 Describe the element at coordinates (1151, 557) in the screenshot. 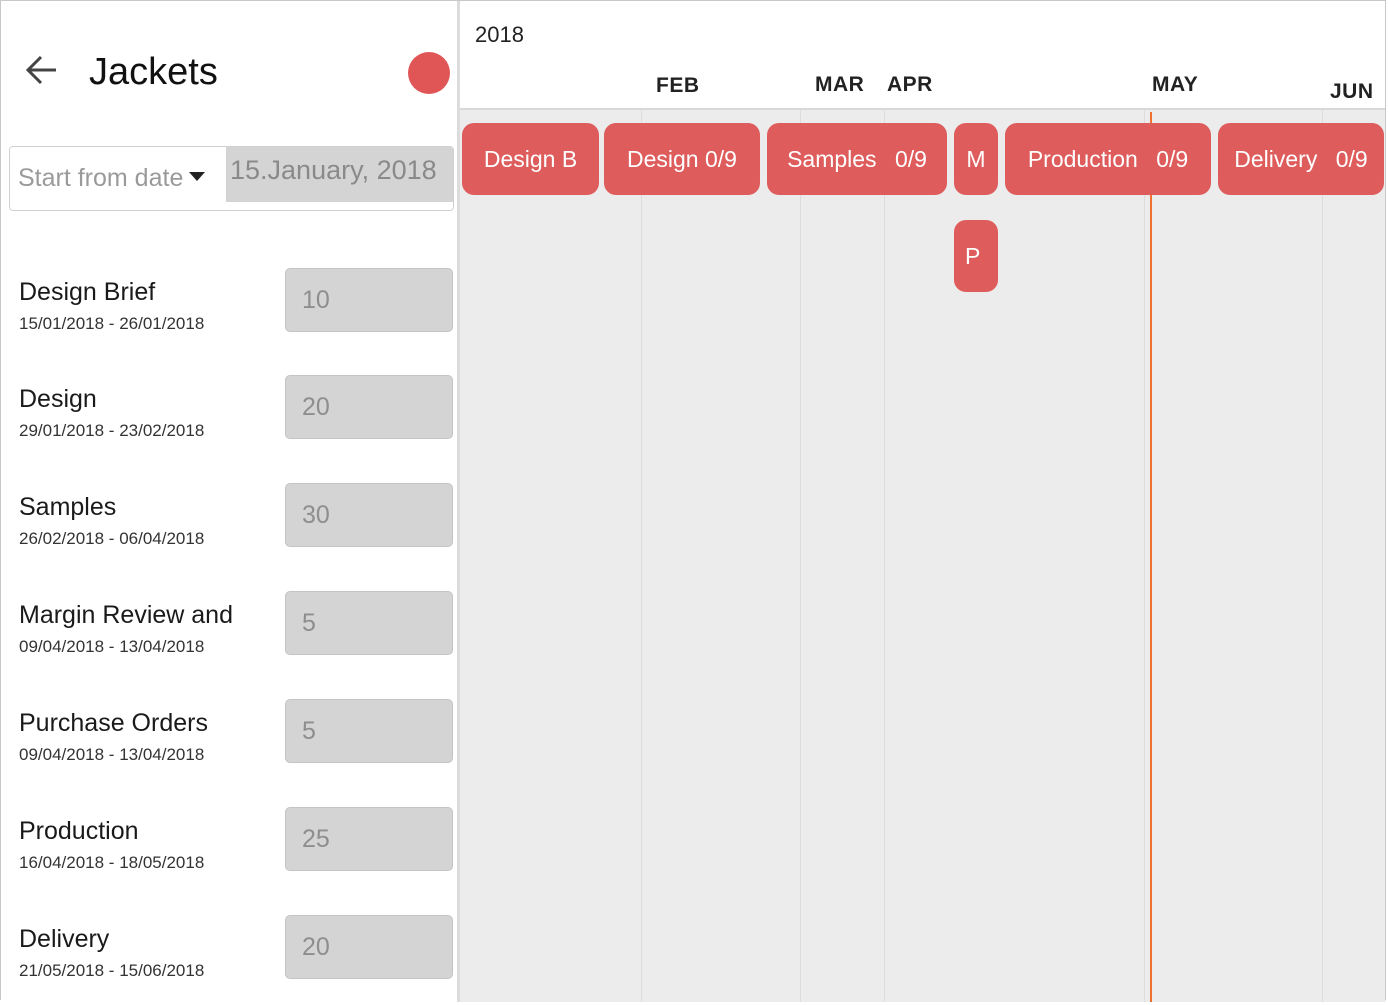

I see `today-marker` at that location.